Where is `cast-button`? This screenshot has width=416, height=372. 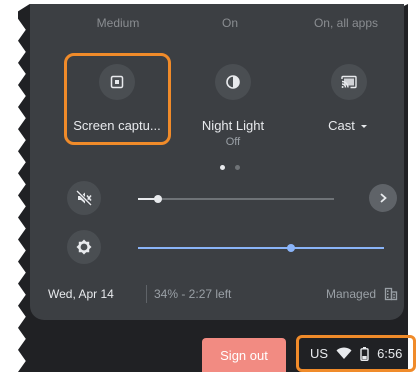
cast-button is located at coordinates (349, 82).